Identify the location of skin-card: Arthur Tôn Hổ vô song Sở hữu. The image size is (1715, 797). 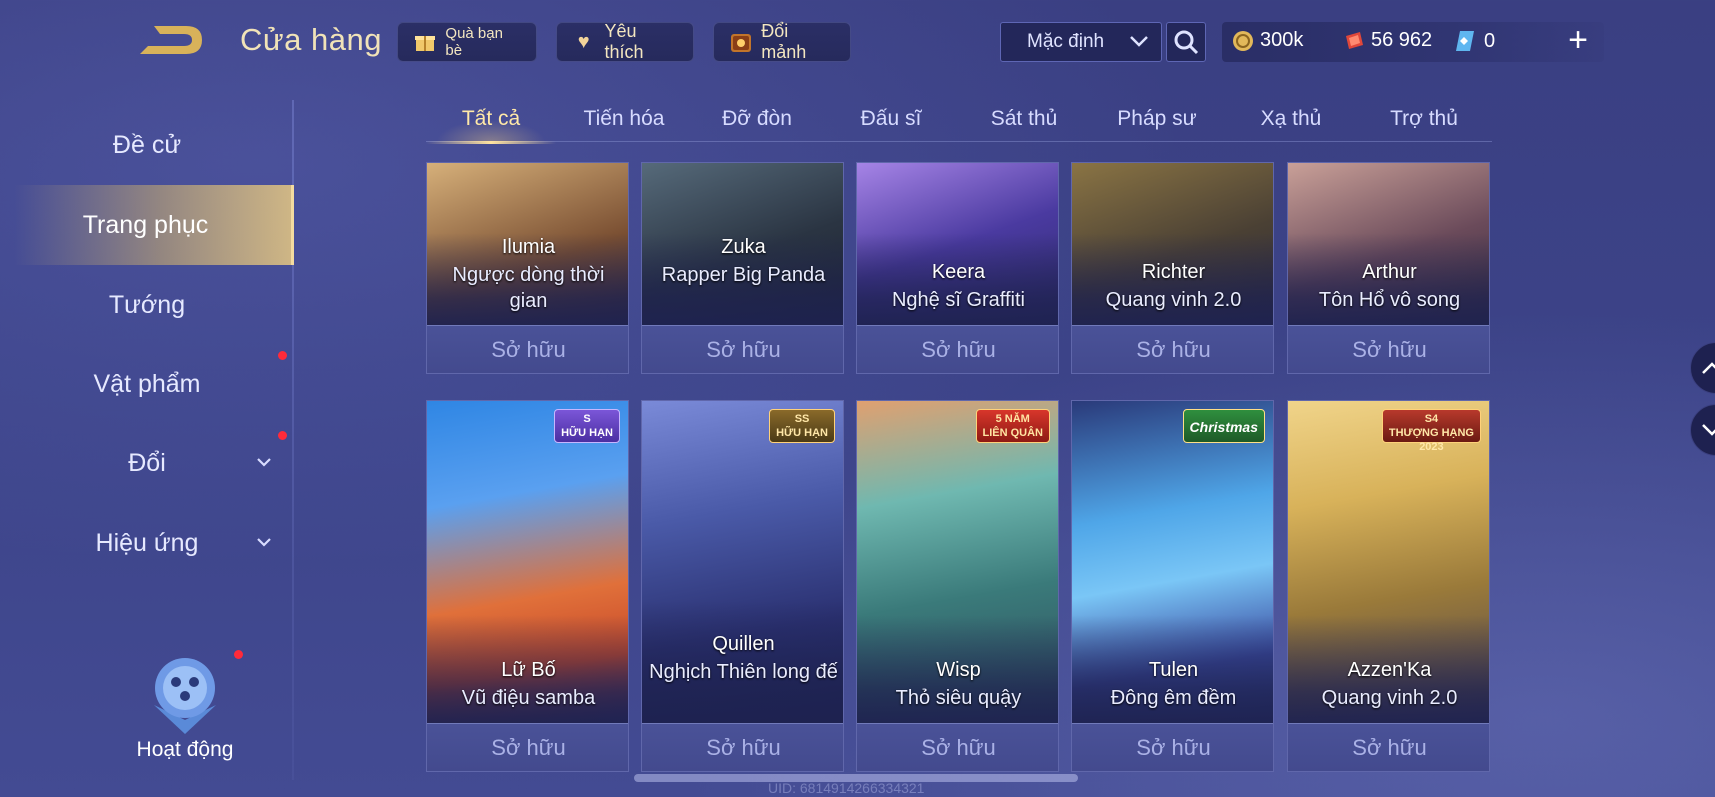
(1388, 268).